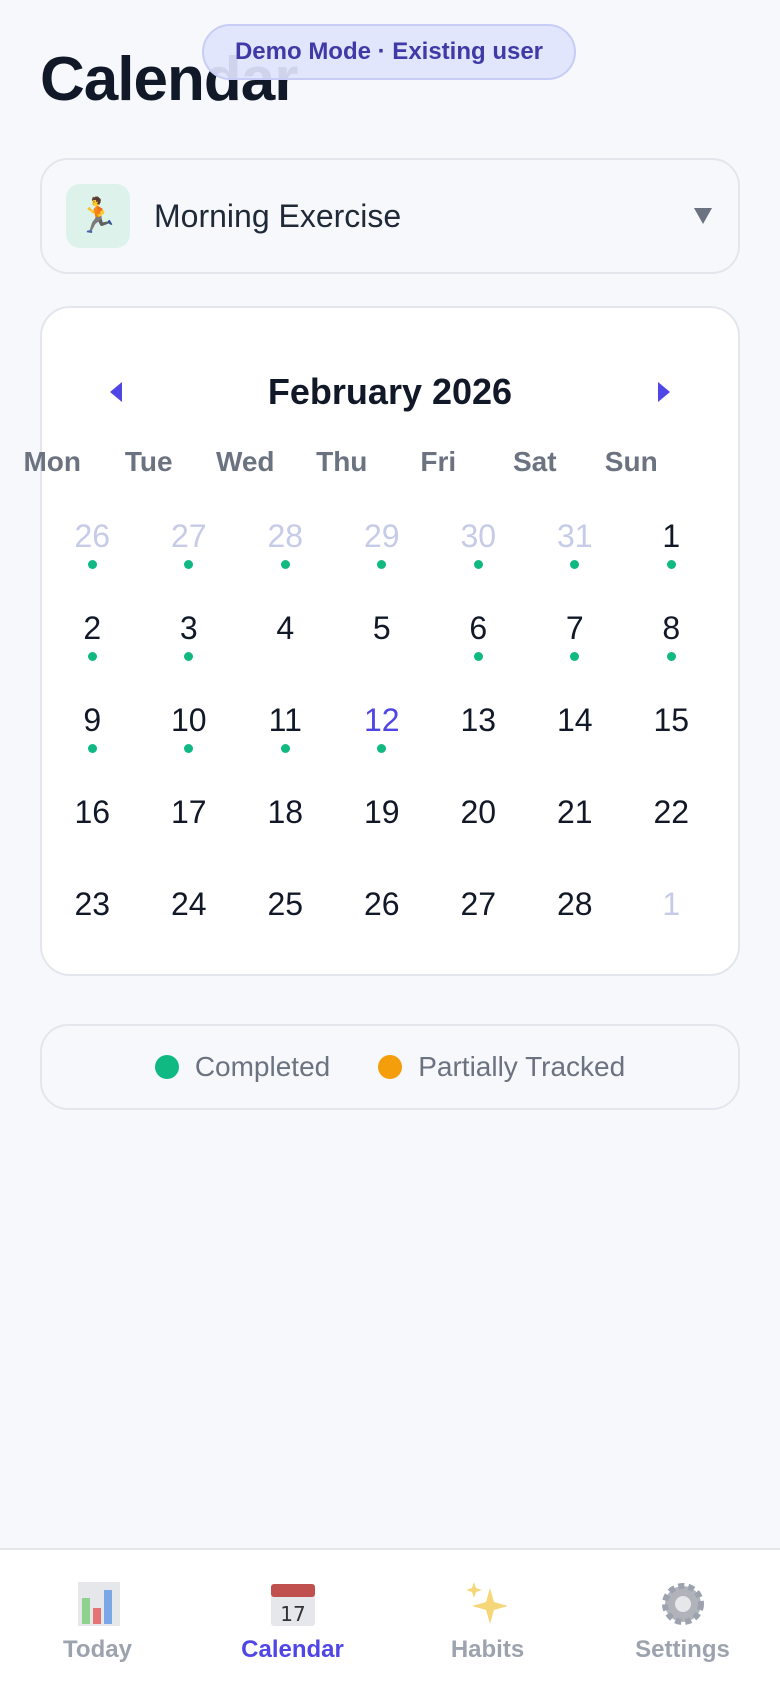 The image size is (780, 1690). What do you see at coordinates (285, 642) in the screenshot?
I see `calendar-day: 4` at bounding box center [285, 642].